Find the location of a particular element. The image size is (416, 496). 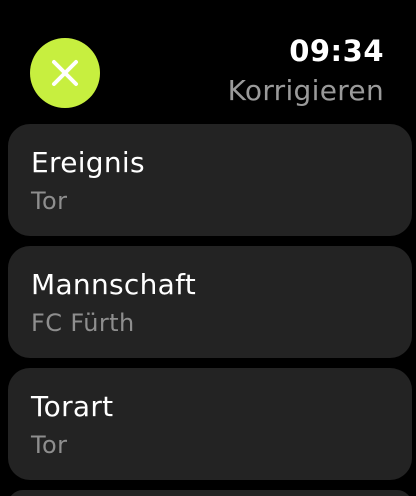

list-item-label: Torart is located at coordinates (72, 406).